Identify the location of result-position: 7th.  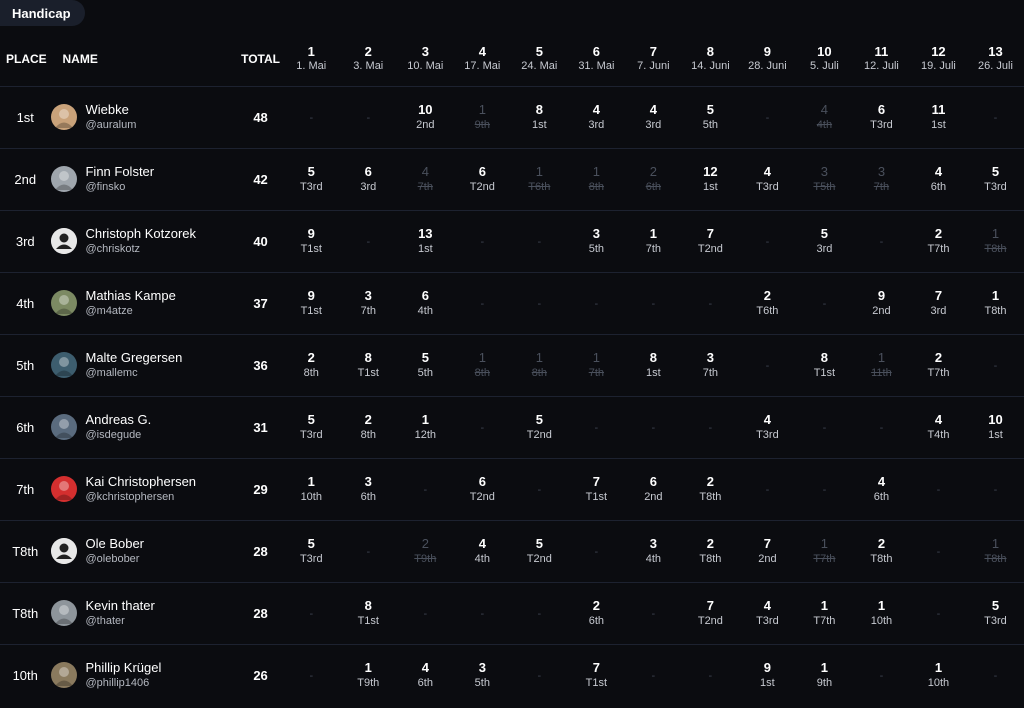
(596, 373).